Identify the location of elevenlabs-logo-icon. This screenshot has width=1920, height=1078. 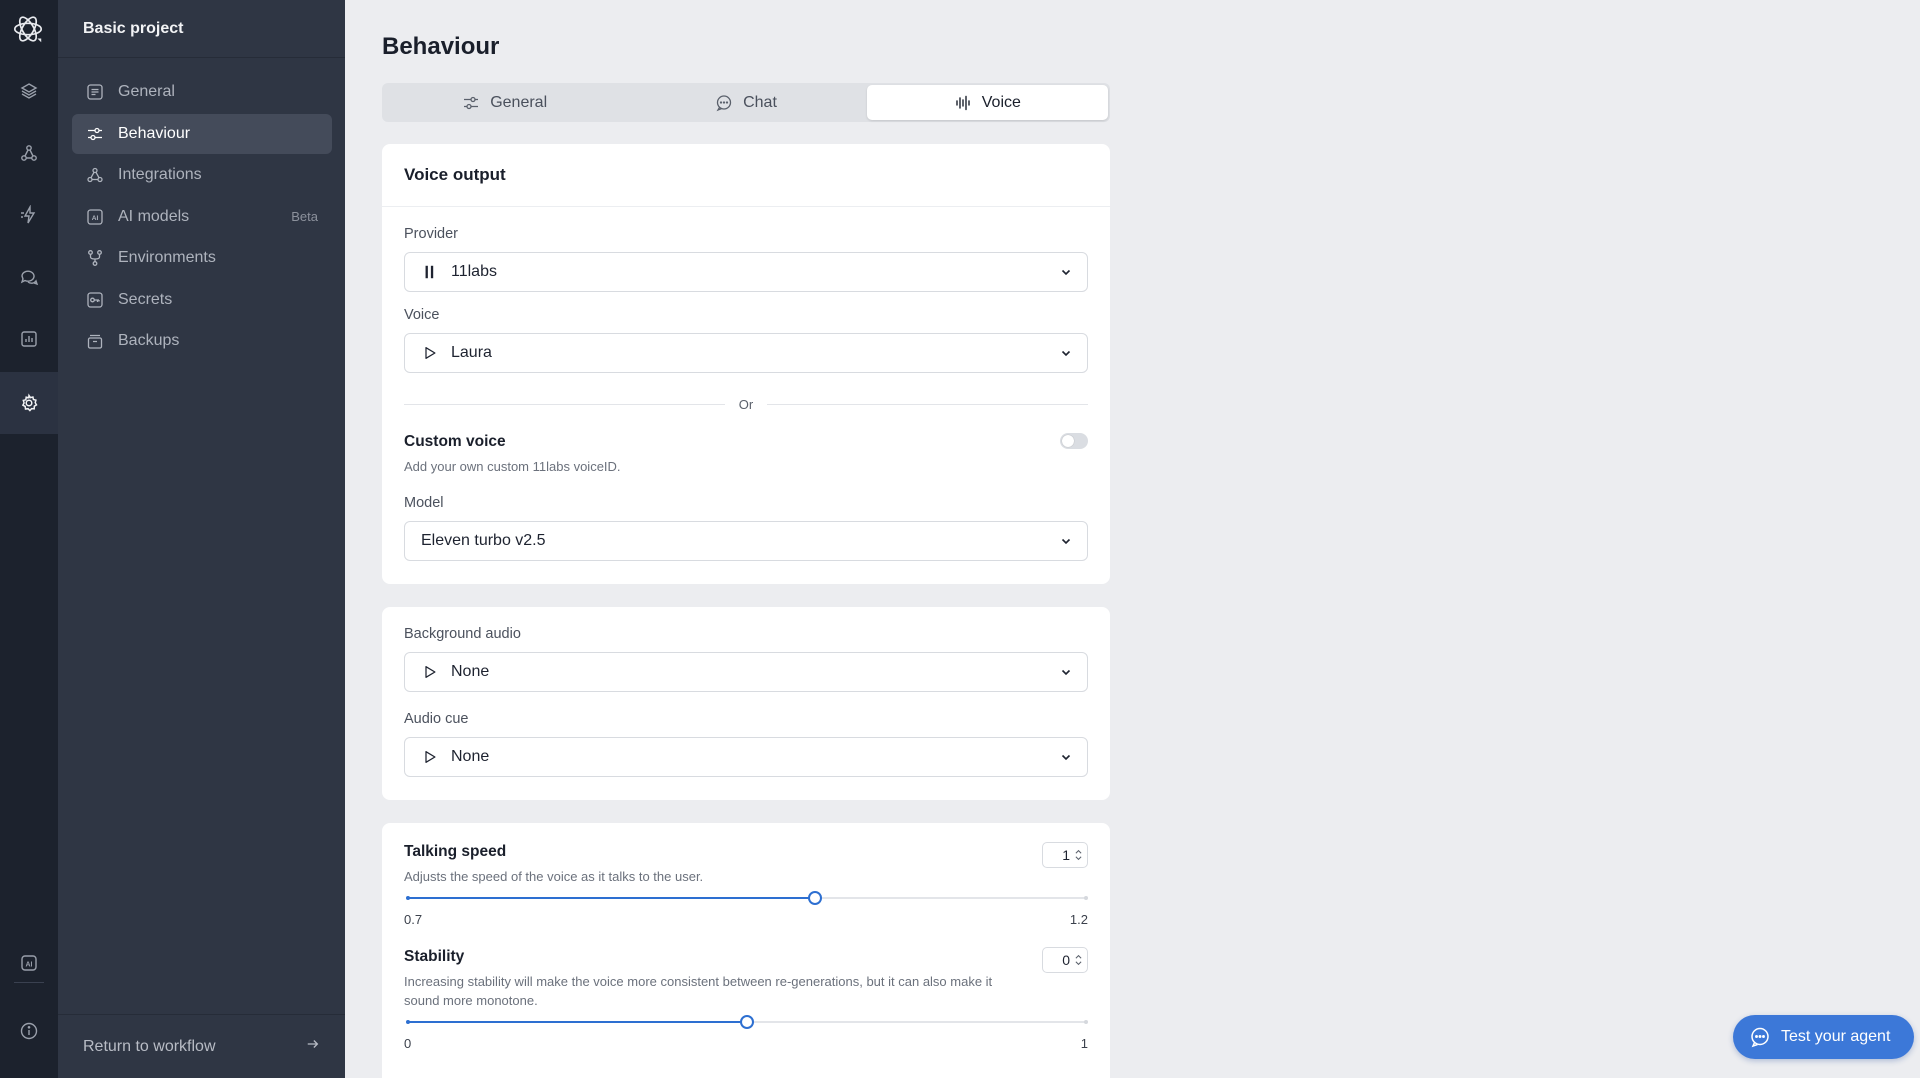
(430, 272).